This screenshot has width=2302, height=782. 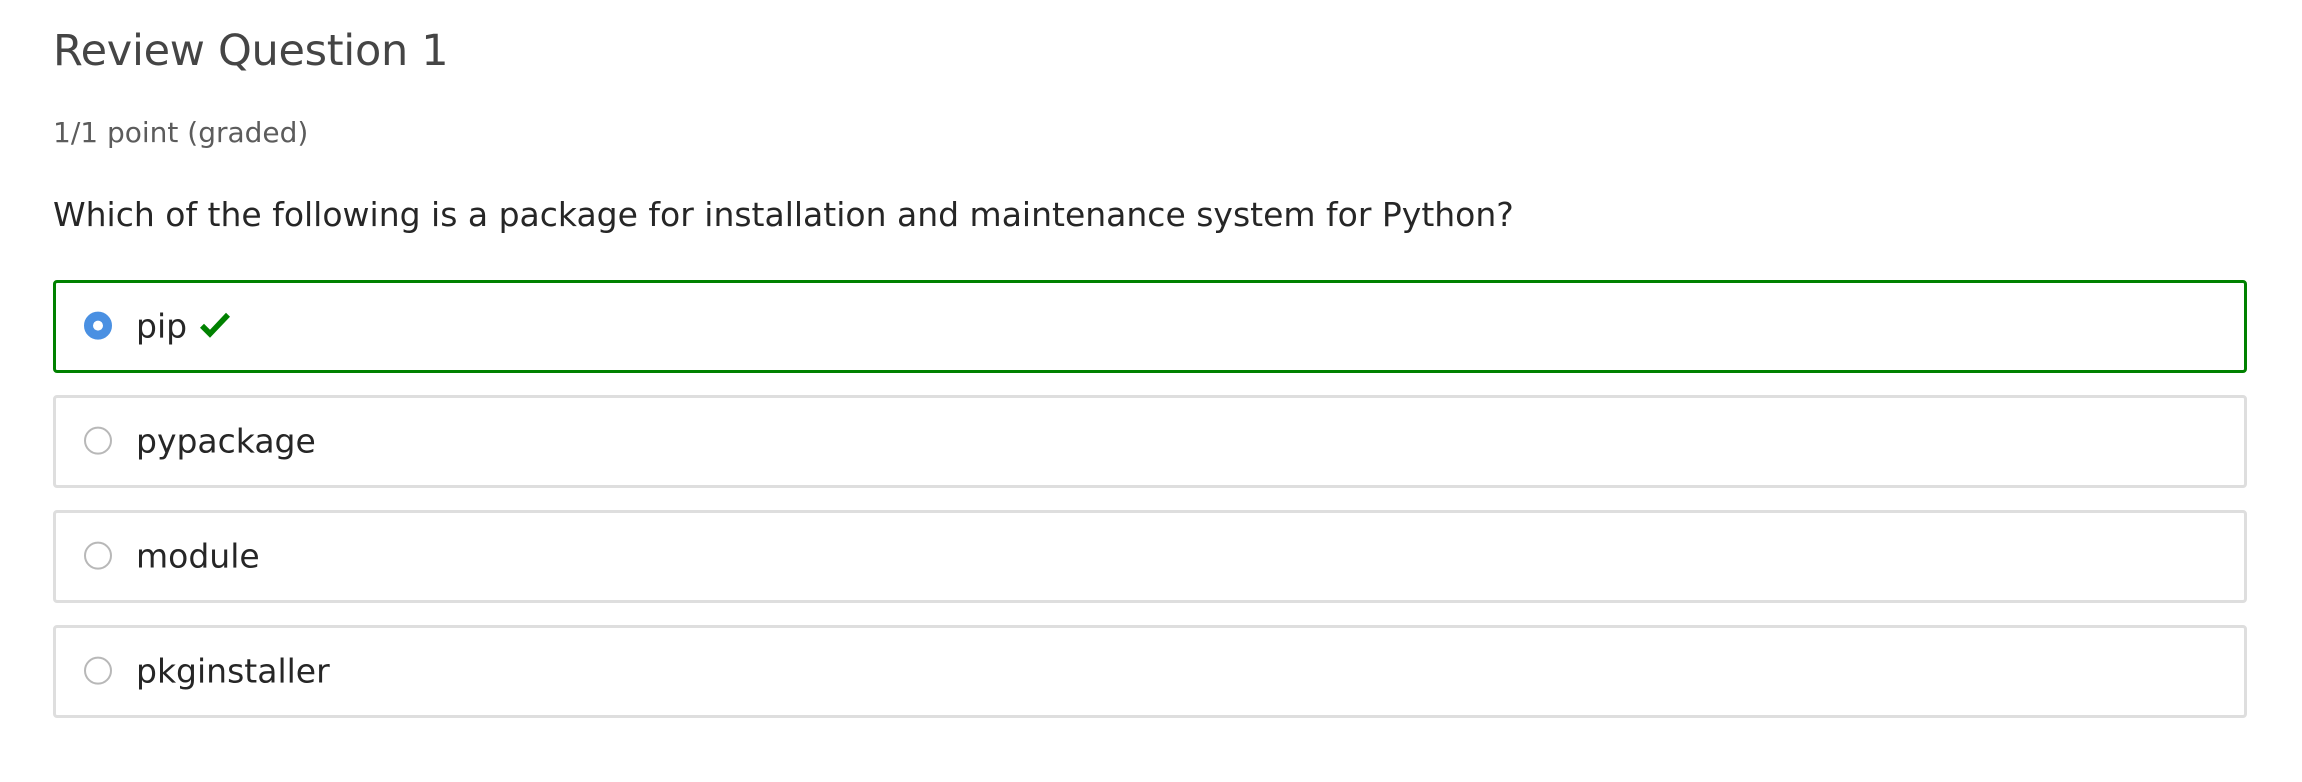 What do you see at coordinates (215, 326) in the screenshot?
I see `check-icon` at bounding box center [215, 326].